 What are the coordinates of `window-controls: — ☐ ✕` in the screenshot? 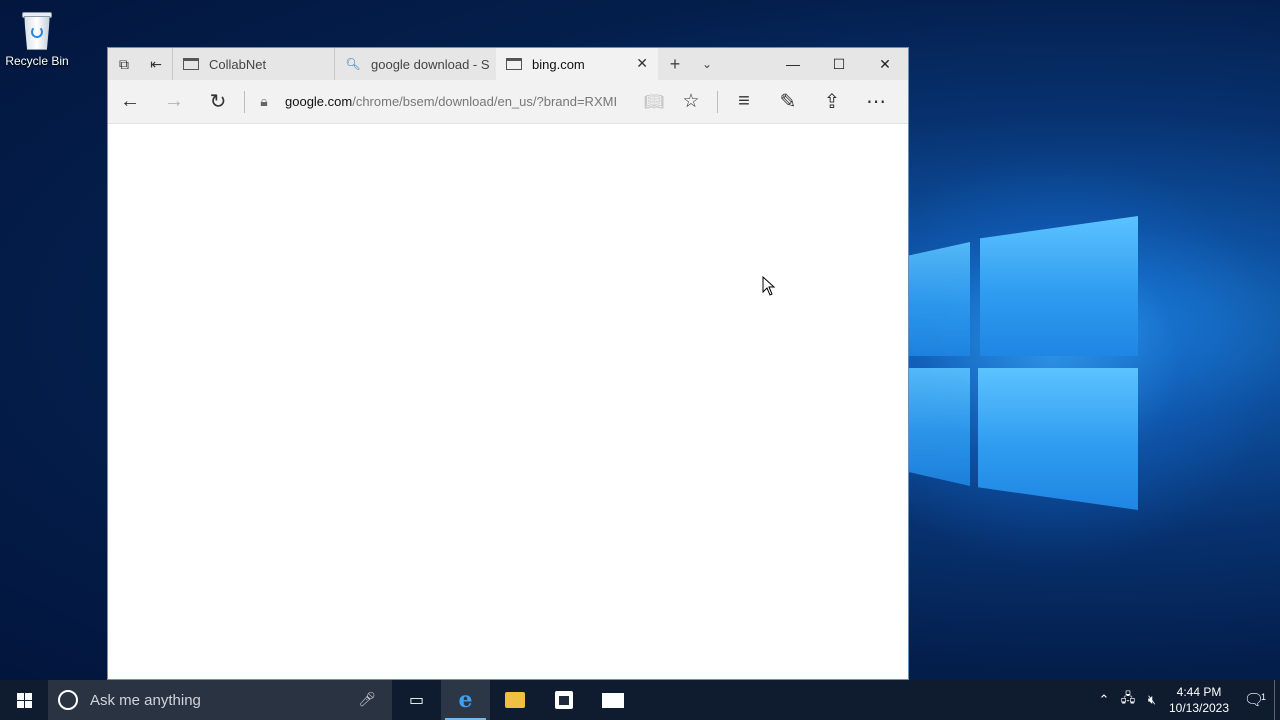 It's located at (839, 64).